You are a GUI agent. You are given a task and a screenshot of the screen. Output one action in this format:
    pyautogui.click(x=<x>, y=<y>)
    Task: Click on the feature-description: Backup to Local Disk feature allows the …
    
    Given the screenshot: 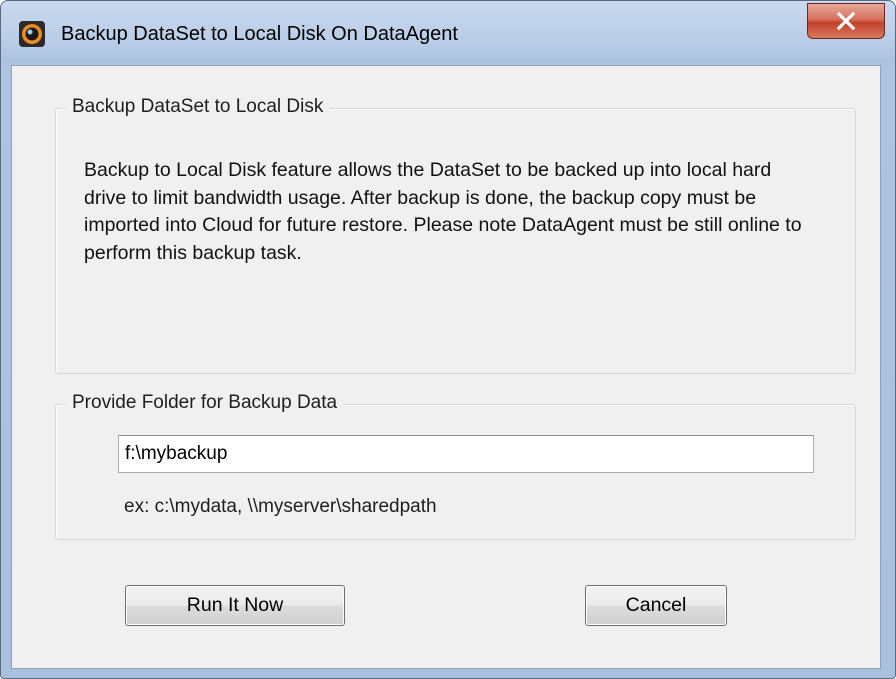 What is the action you would take?
    pyautogui.click(x=443, y=211)
    